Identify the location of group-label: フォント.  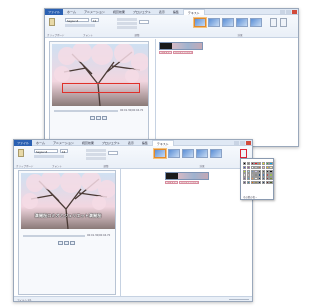
(87, 35).